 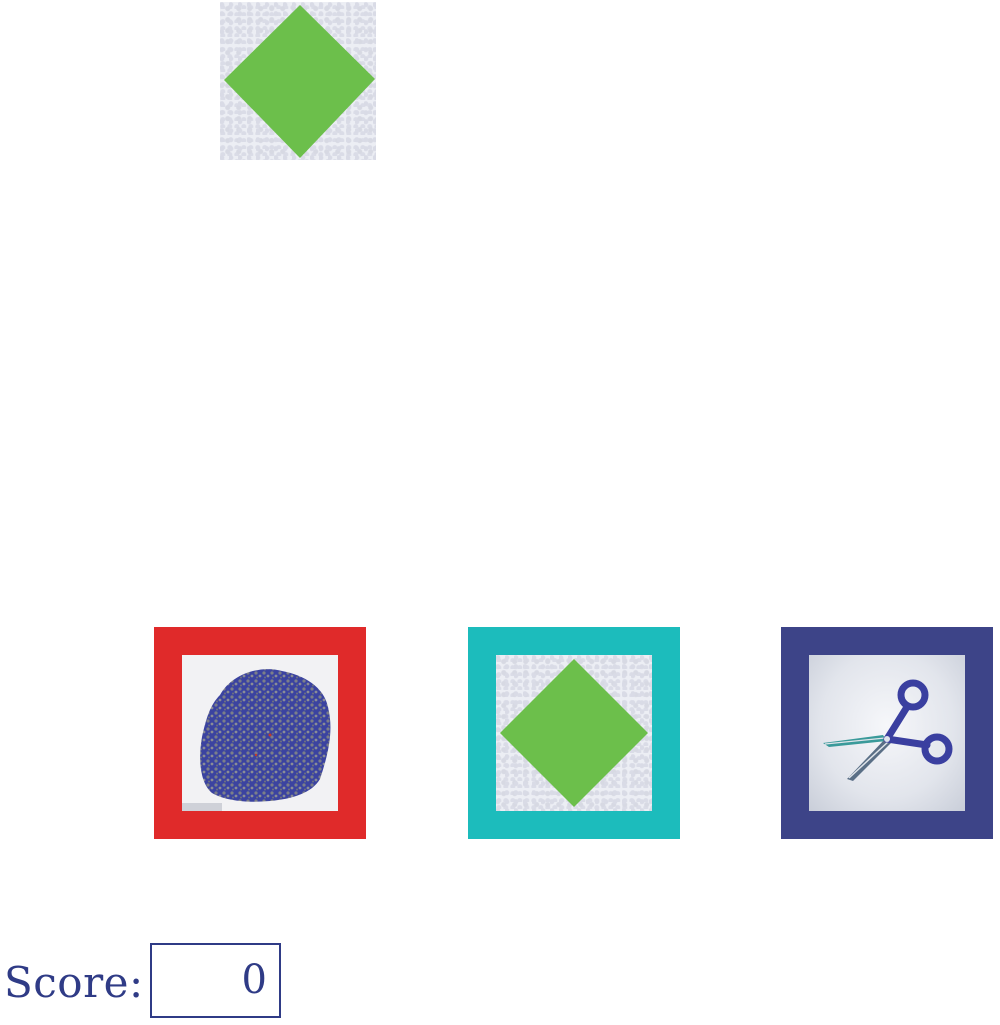 I want to click on rock-icon, so click(x=256, y=740).